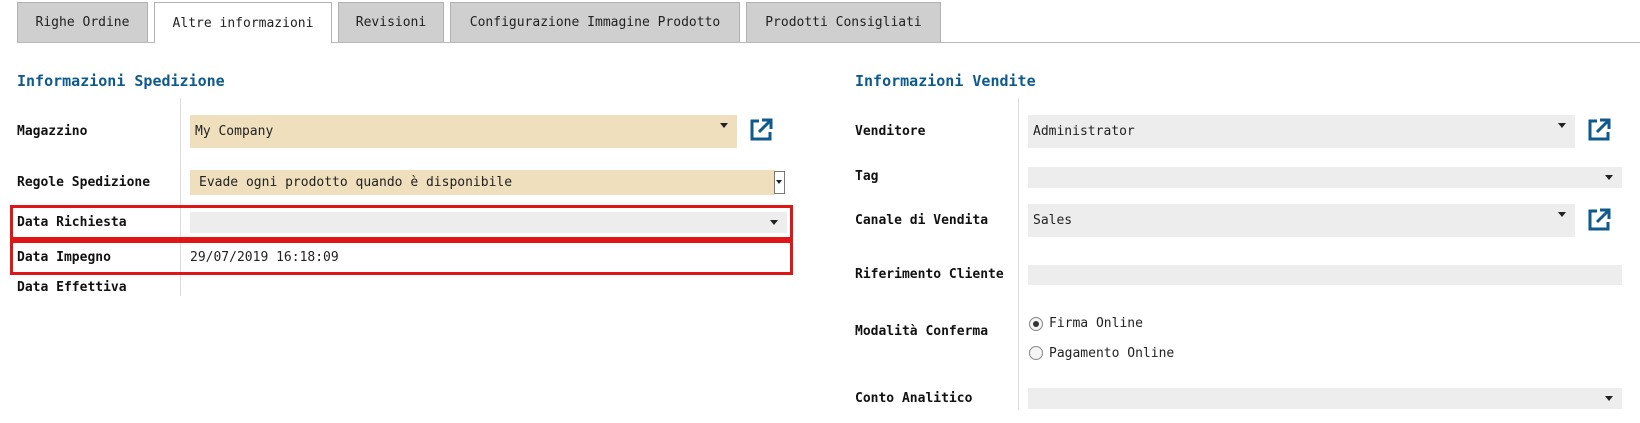 The height and width of the screenshot is (423, 1640). Describe the element at coordinates (84, 182) in the screenshot. I see `regole-spedizione-label: Regole Spedizione` at that location.